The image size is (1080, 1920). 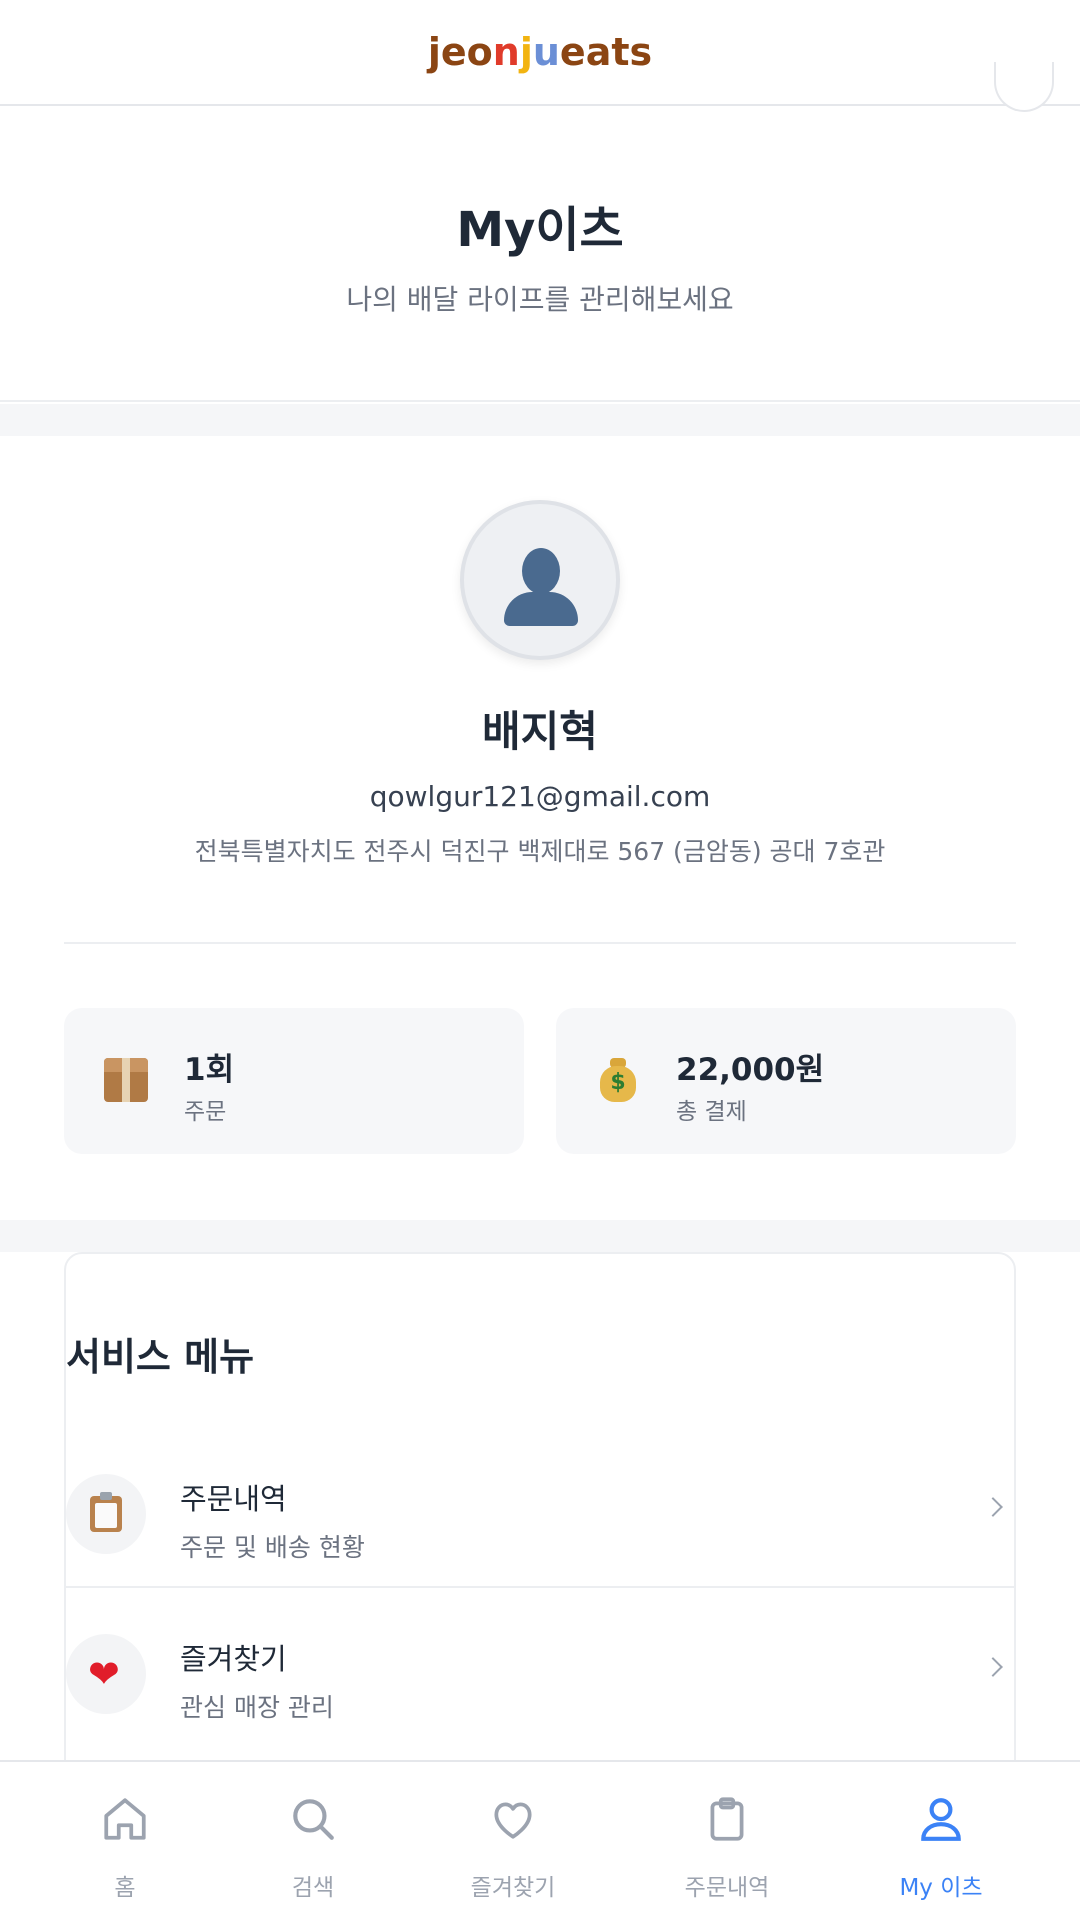 I want to click on total-payment-value: 22,000원, so click(x=750, y=1070).